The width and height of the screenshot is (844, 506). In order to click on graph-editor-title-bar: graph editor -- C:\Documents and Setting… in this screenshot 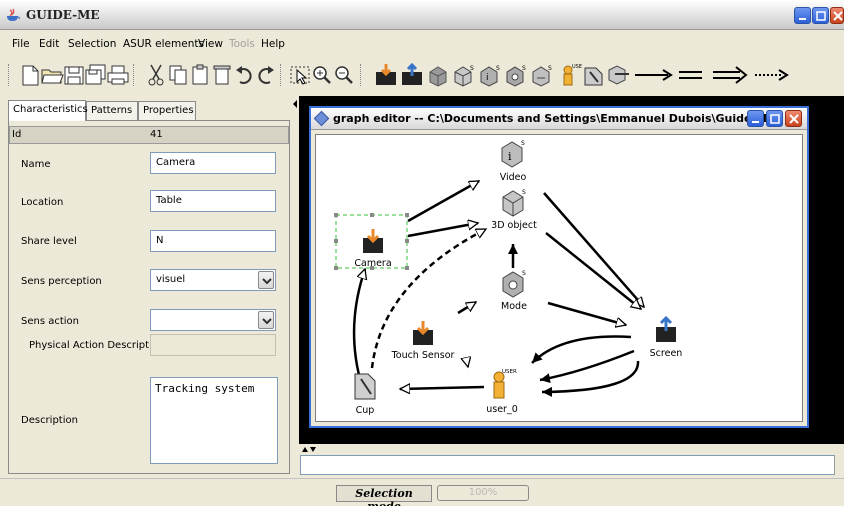, I will do `click(559, 119)`.